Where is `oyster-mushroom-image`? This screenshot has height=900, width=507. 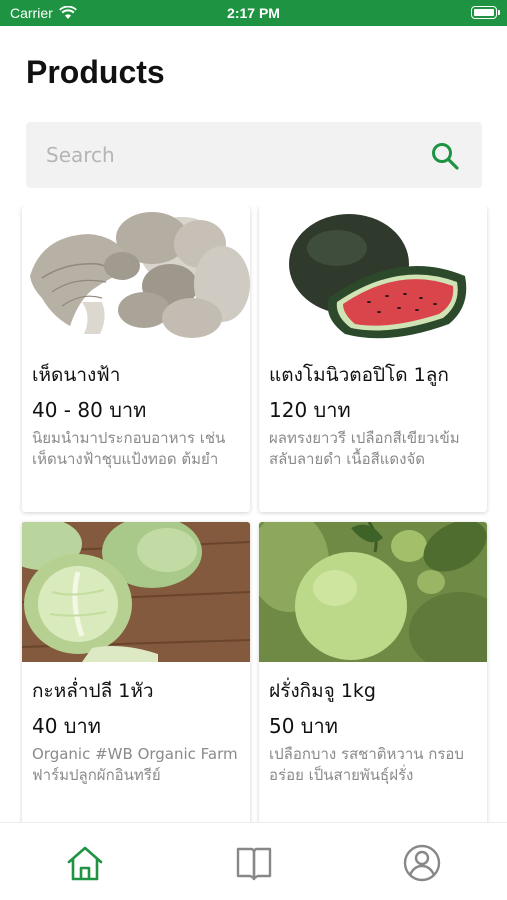
oyster-mushroom-image is located at coordinates (136, 276).